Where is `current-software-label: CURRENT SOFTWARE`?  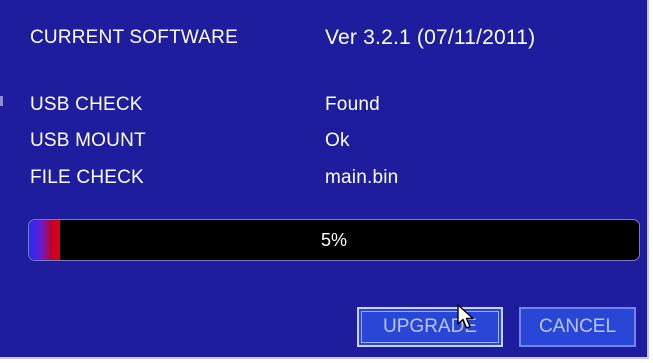
current-software-label: CURRENT SOFTWARE is located at coordinates (134, 37).